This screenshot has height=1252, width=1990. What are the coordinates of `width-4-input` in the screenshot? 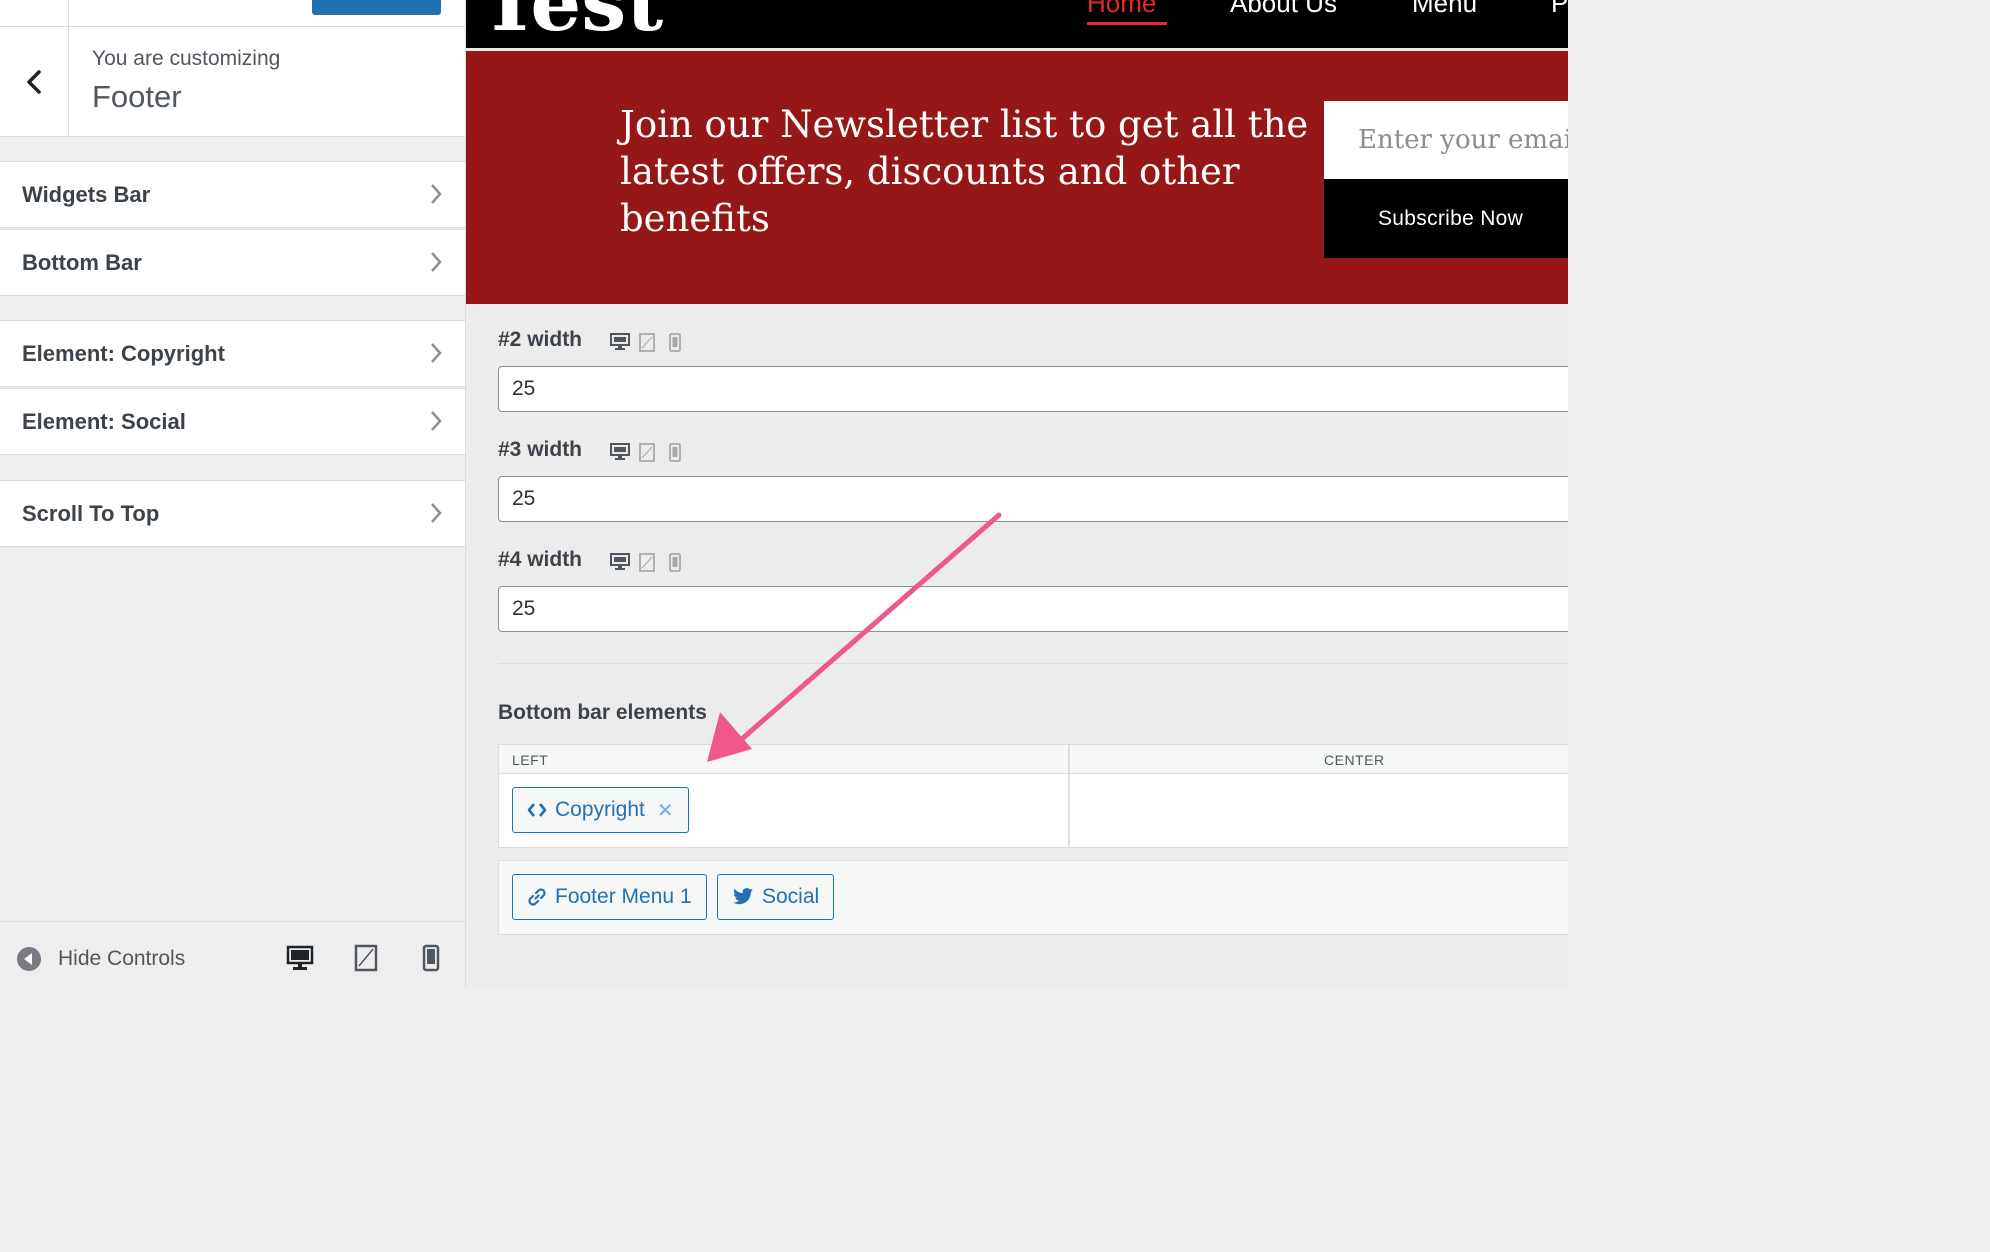 It's located at (1033, 609).